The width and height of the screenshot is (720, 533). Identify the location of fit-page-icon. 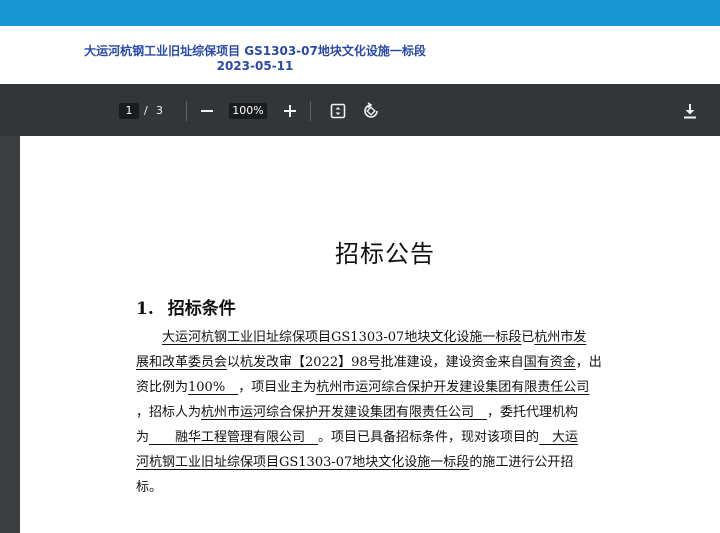
(338, 111).